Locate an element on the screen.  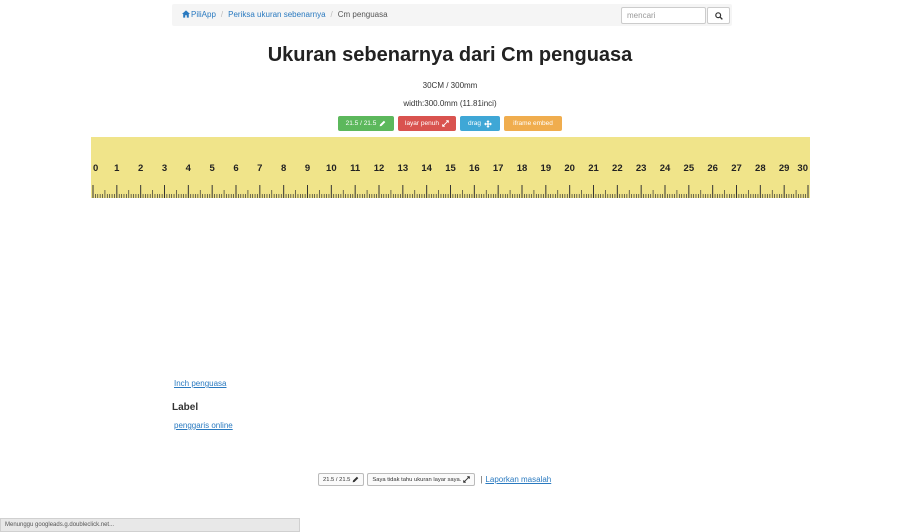
ruler-number: 3 is located at coordinates (164, 168).